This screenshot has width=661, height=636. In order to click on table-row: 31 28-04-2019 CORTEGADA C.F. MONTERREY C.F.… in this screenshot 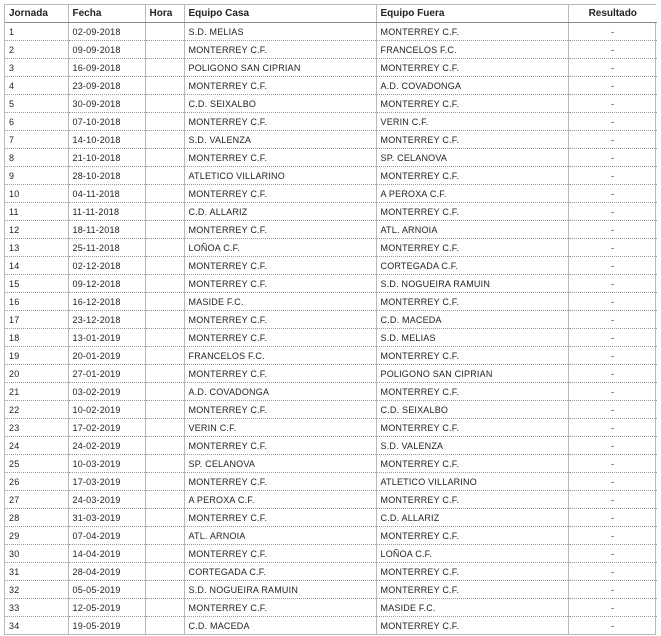, I will do `click(331, 571)`.